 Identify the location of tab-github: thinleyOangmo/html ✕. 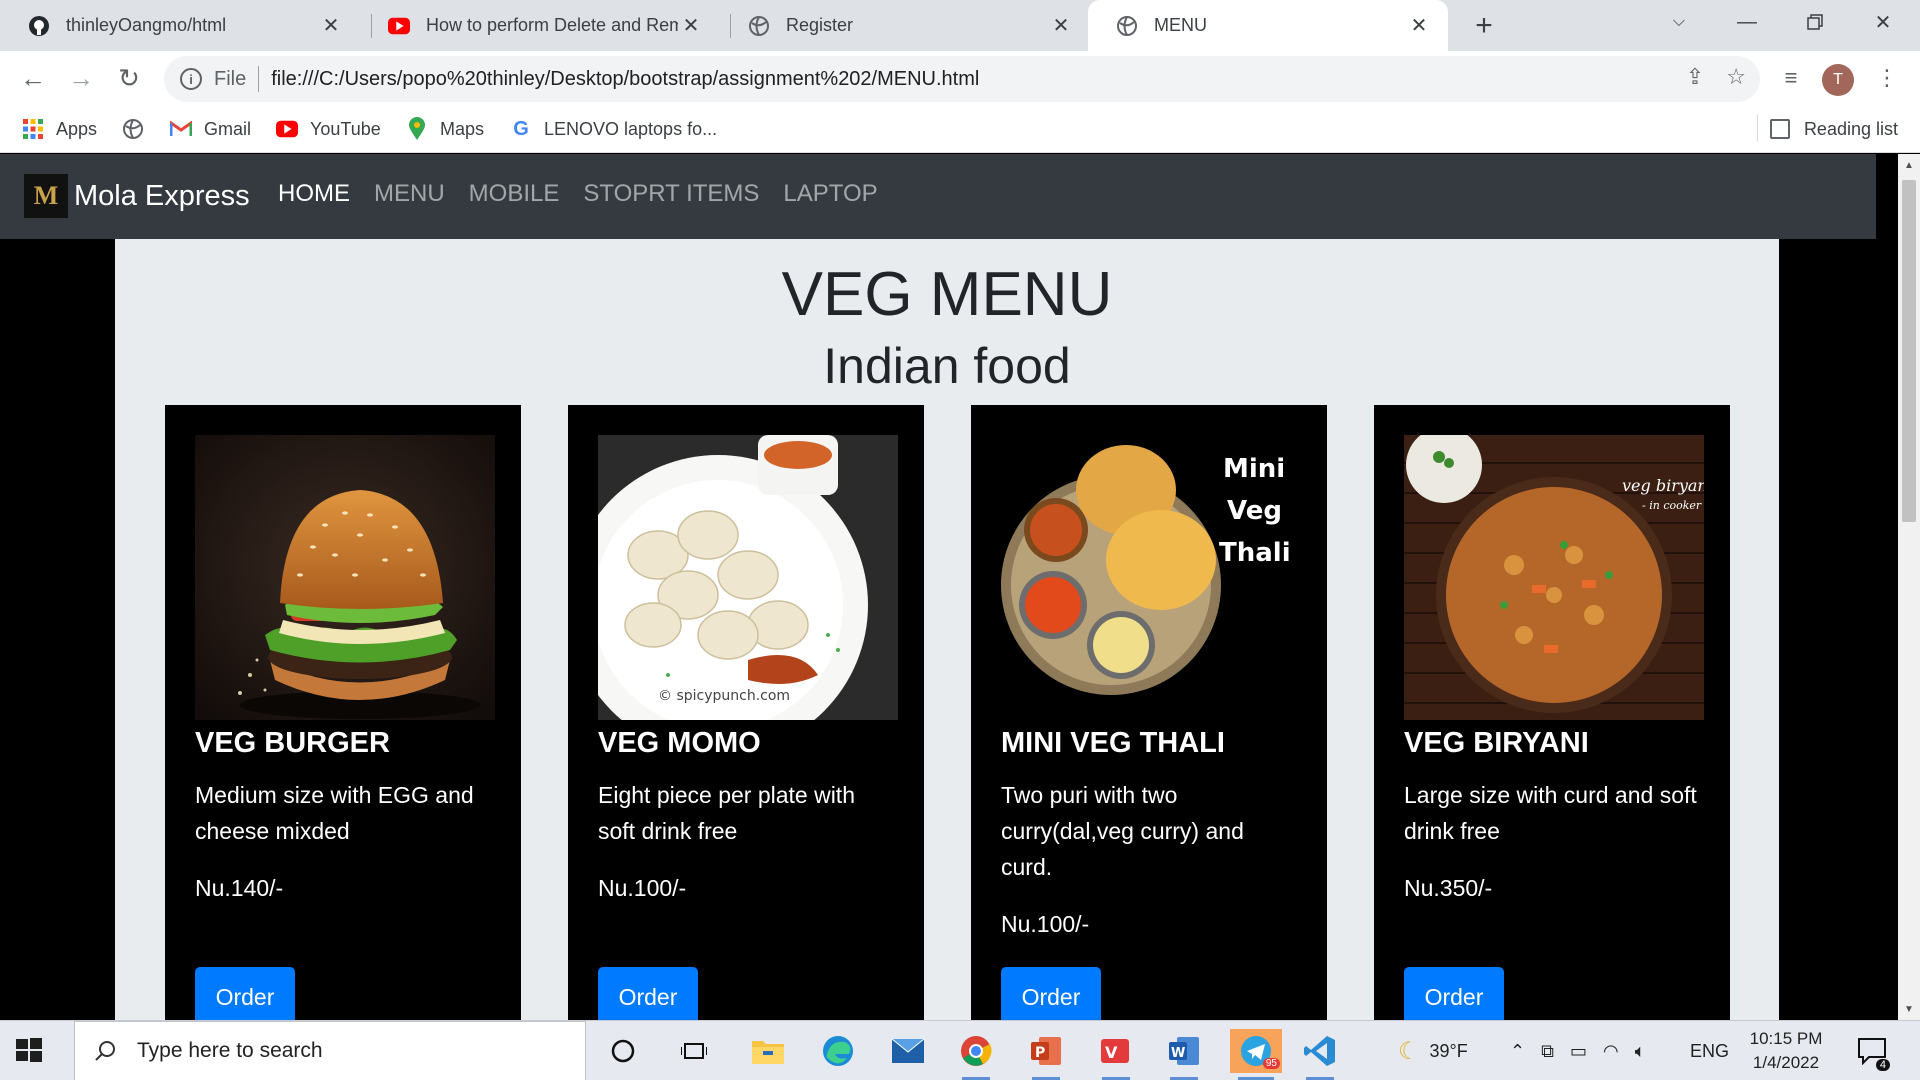
(180, 25).